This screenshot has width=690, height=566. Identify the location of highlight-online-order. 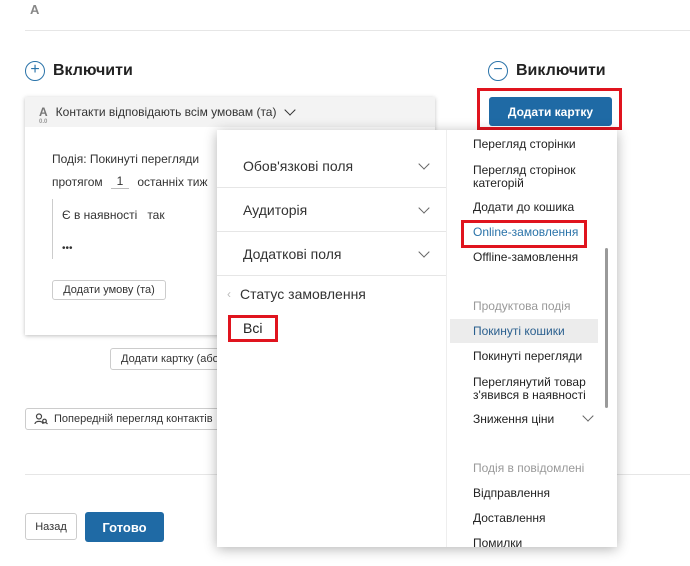
(524, 234).